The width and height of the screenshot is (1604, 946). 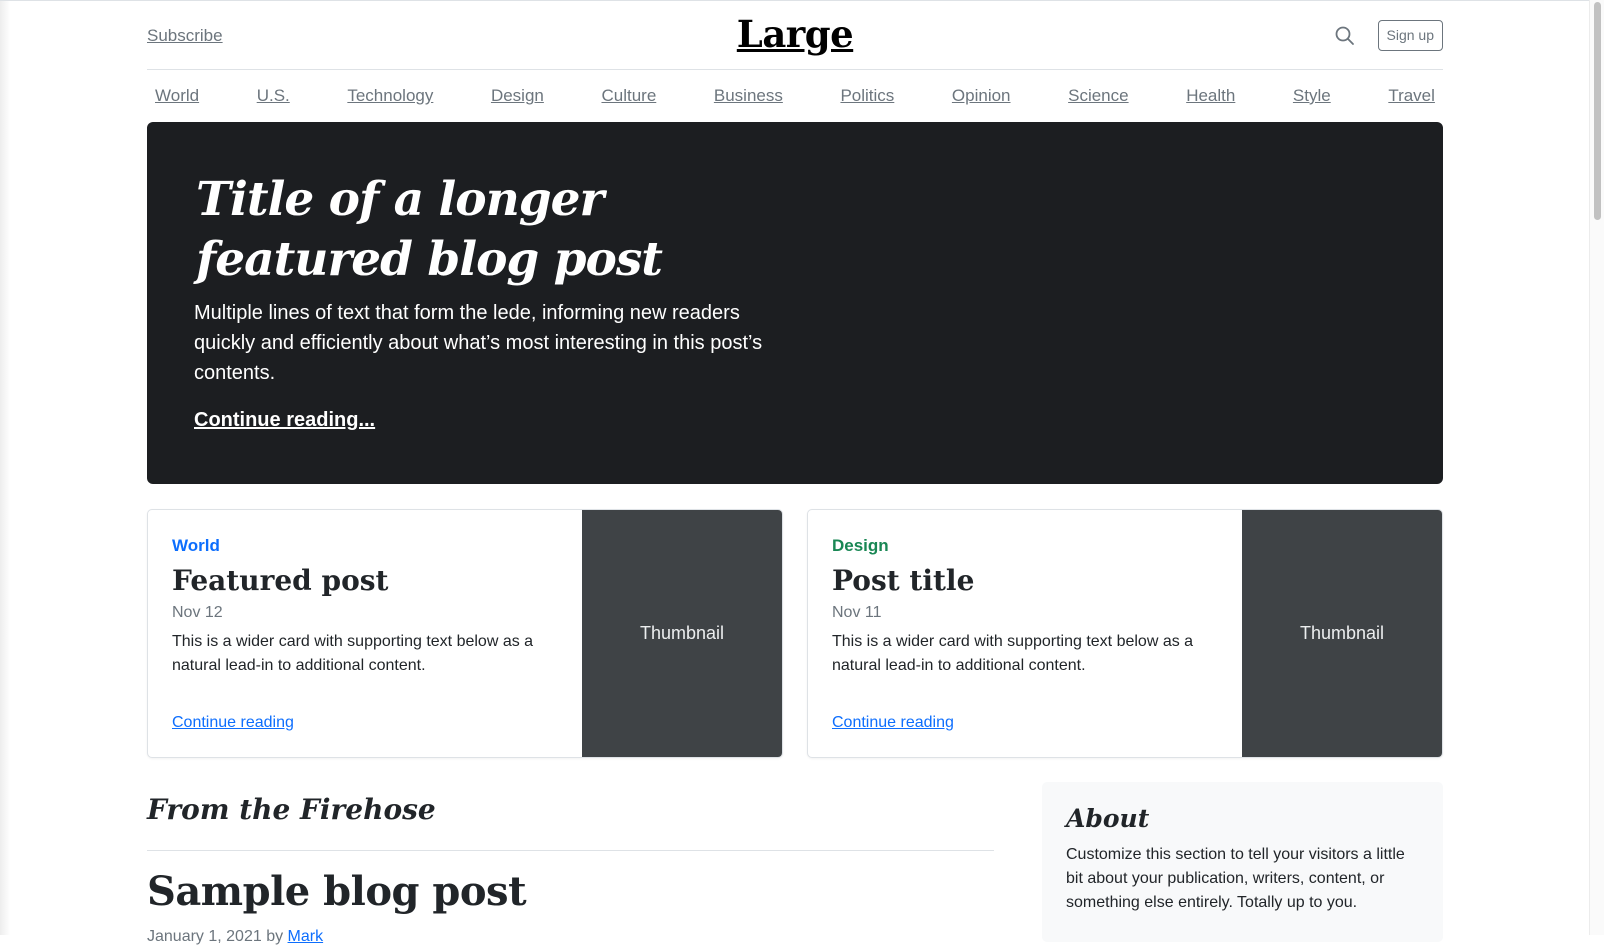 What do you see at coordinates (1345, 36) in the screenshot?
I see `search-icon` at bounding box center [1345, 36].